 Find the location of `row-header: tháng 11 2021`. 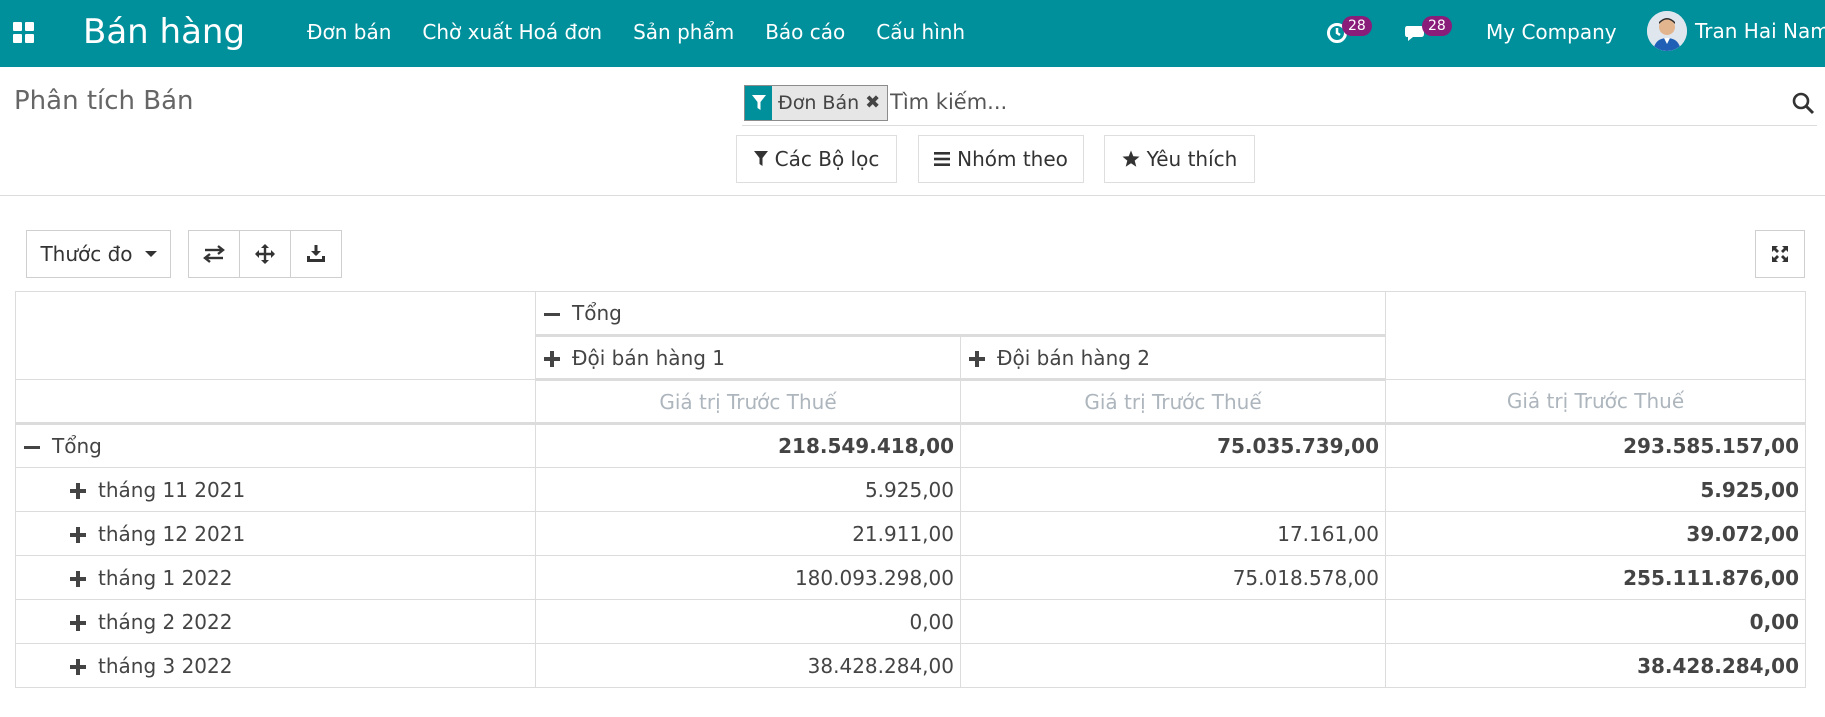

row-header: tháng 11 2021 is located at coordinates (275, 489).